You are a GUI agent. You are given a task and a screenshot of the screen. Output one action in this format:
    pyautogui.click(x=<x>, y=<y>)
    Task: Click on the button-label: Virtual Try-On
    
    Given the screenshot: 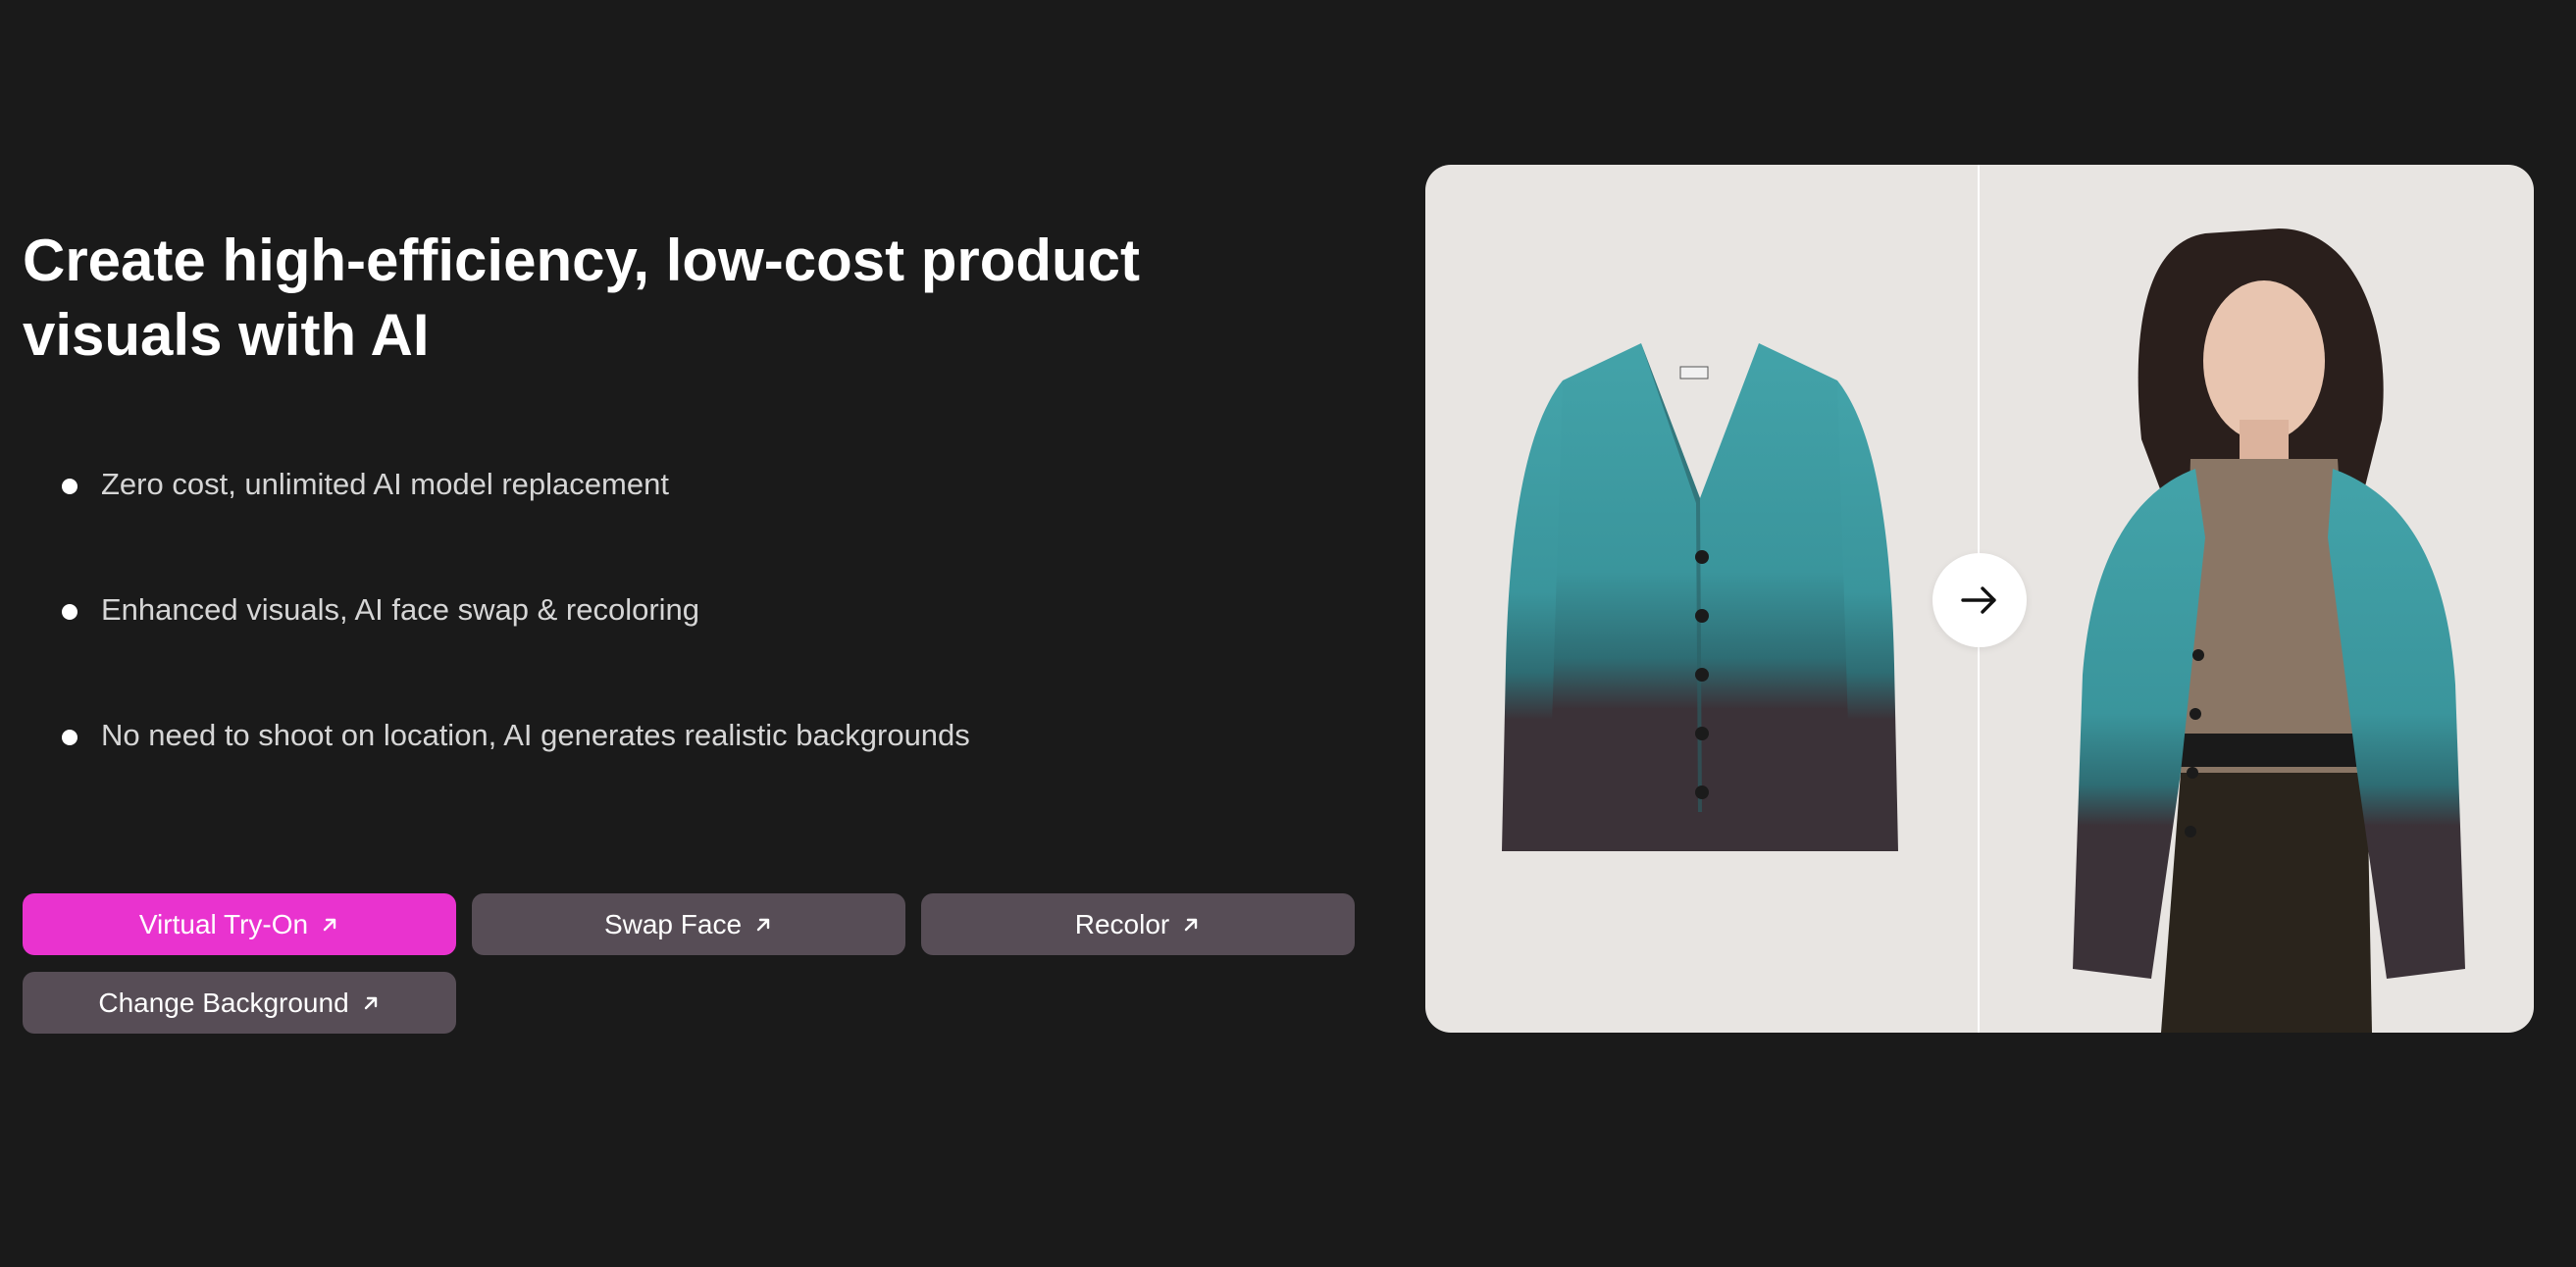 What is the action you would take?
    pyautogui.click(x=223, y=923)
    